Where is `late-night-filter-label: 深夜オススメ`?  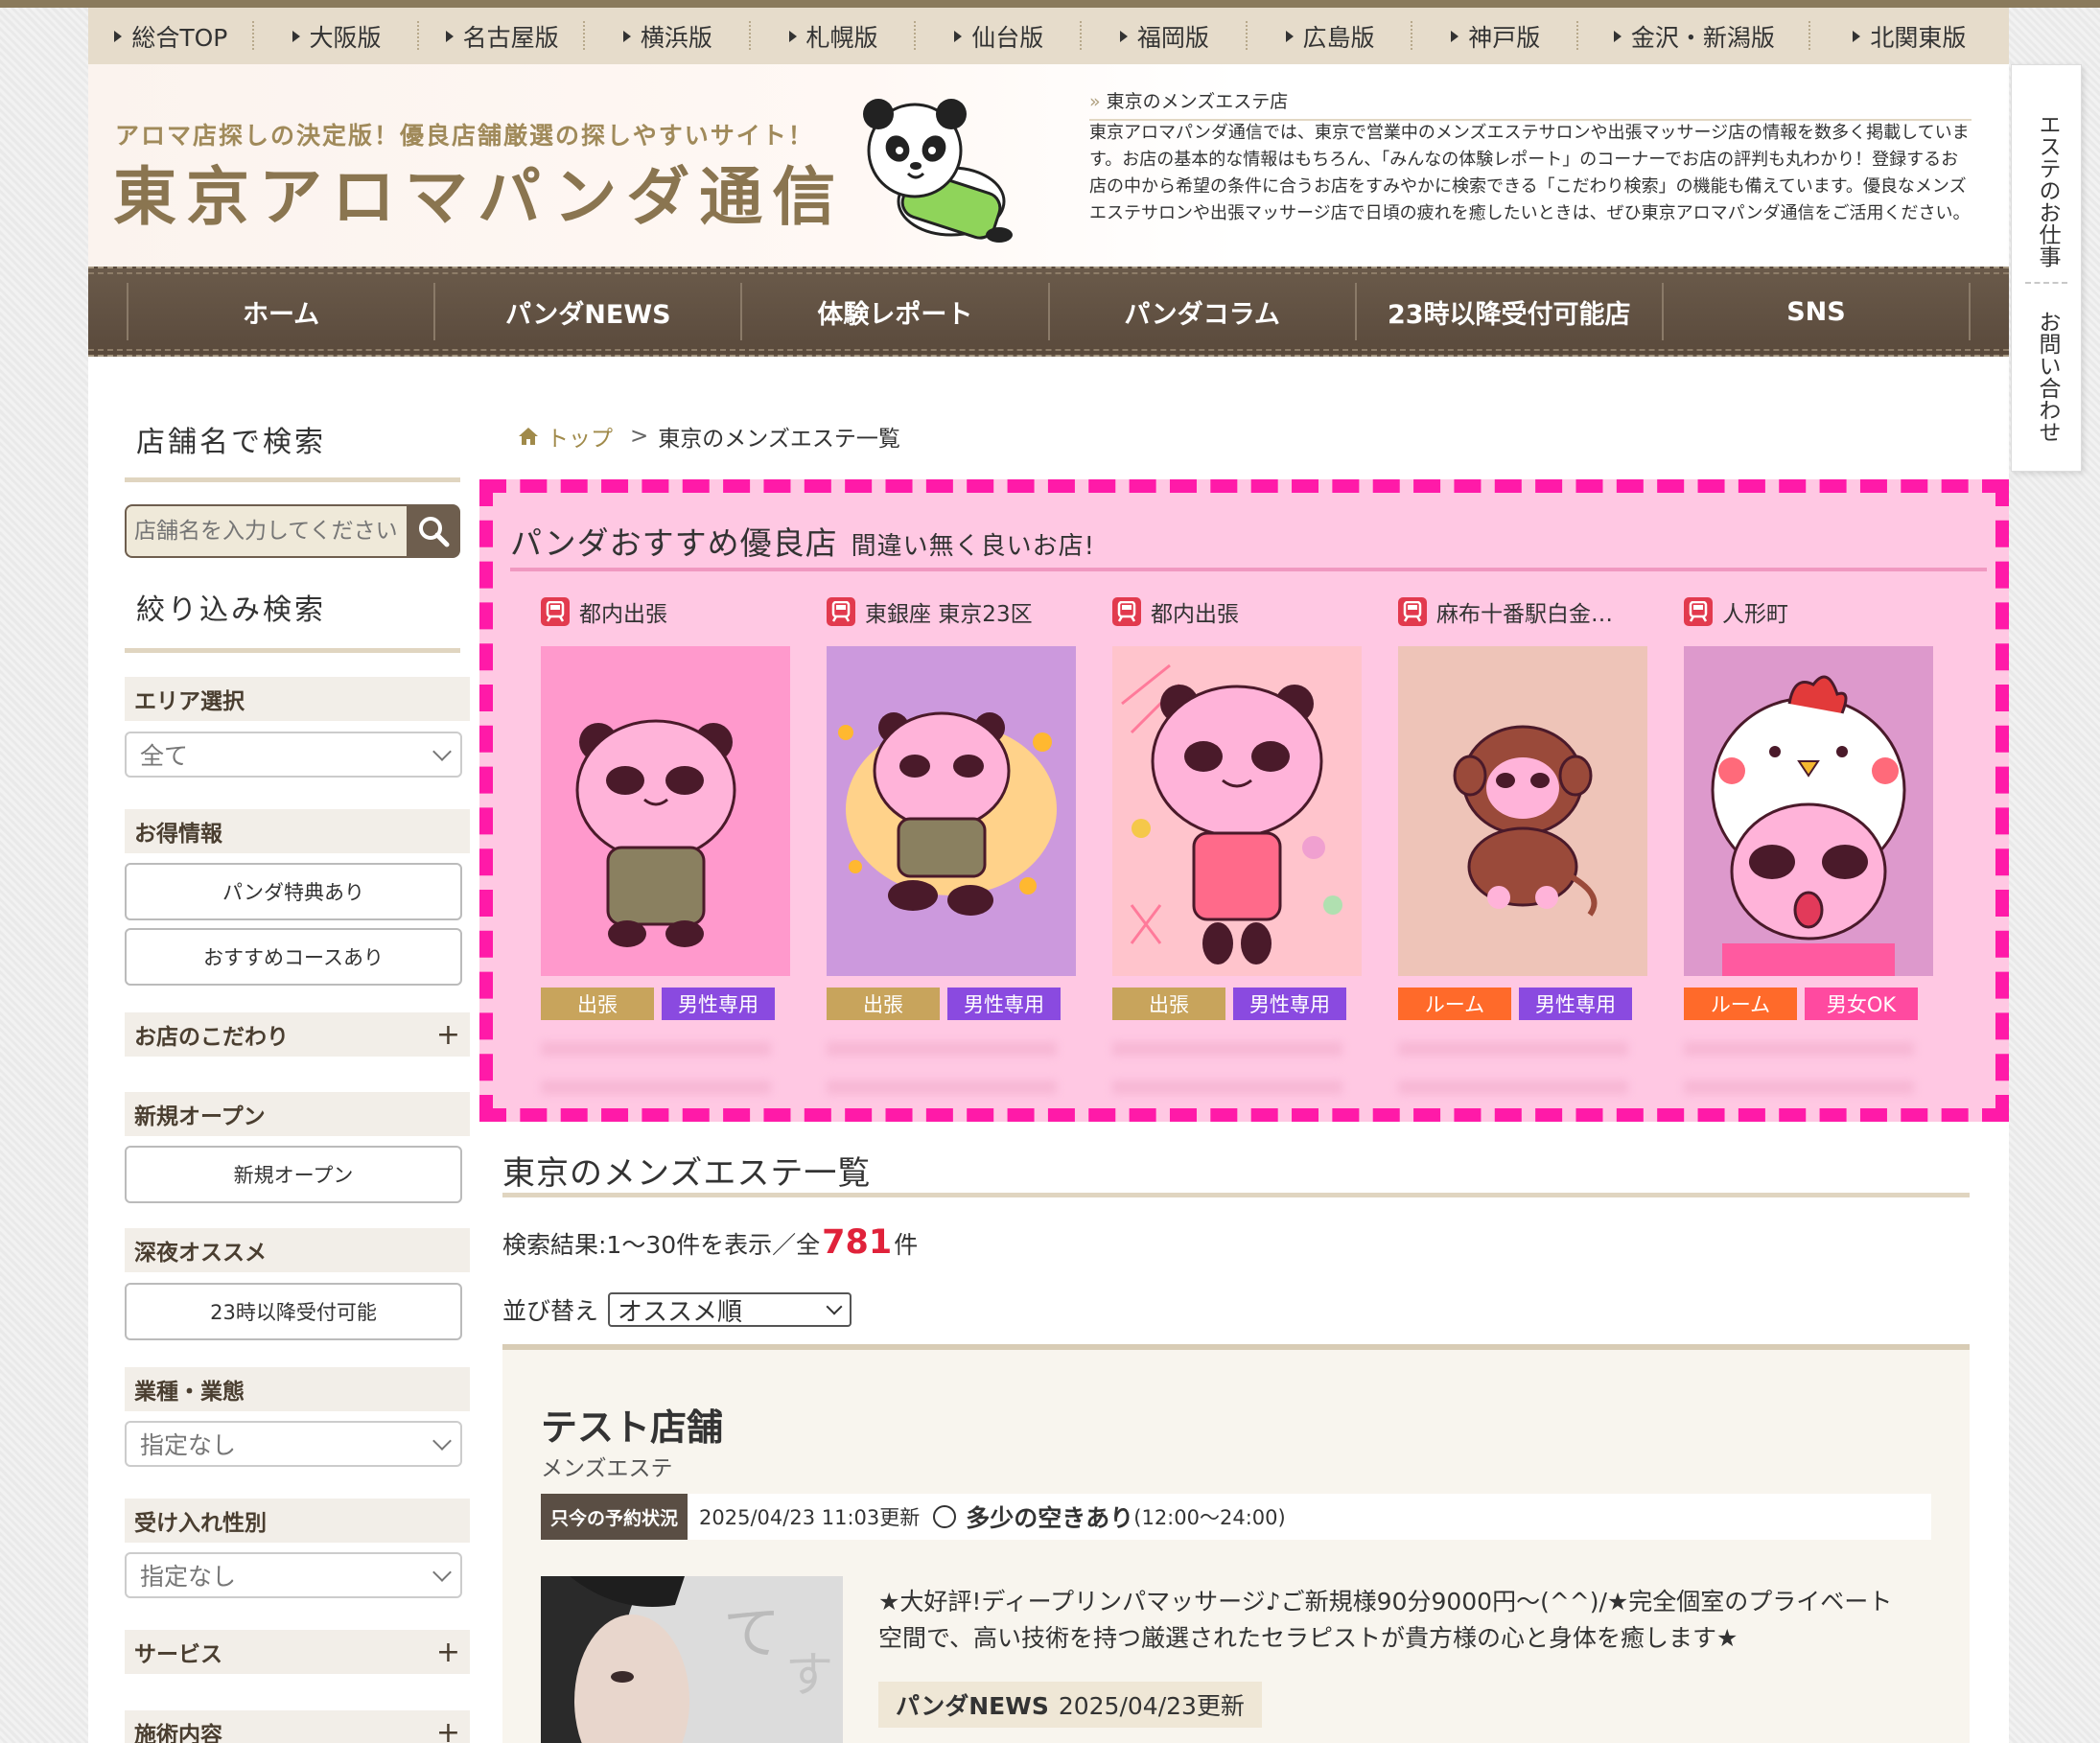
late-night-filter-label: 深夜オススメ is located at coordinates (297, 1250).